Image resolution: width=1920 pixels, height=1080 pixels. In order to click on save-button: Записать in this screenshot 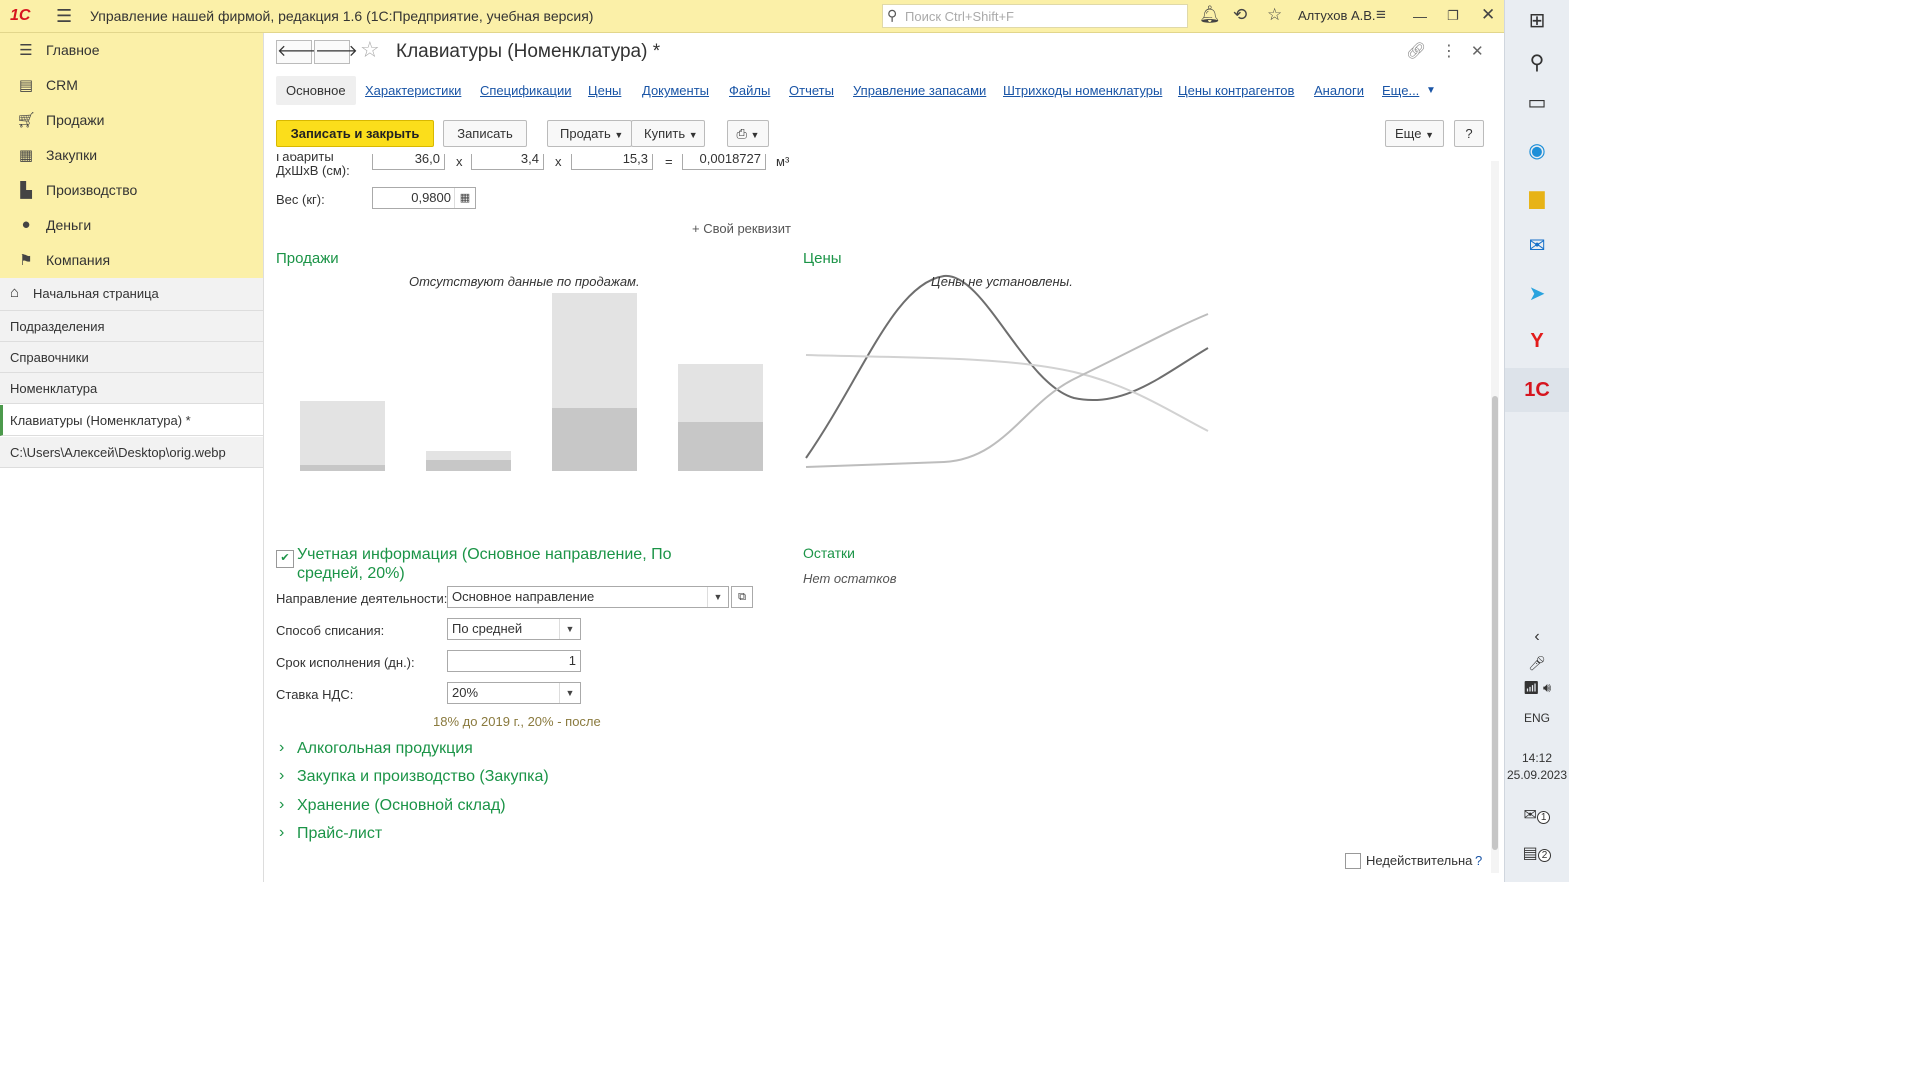, I will do `click(485, 133)`.